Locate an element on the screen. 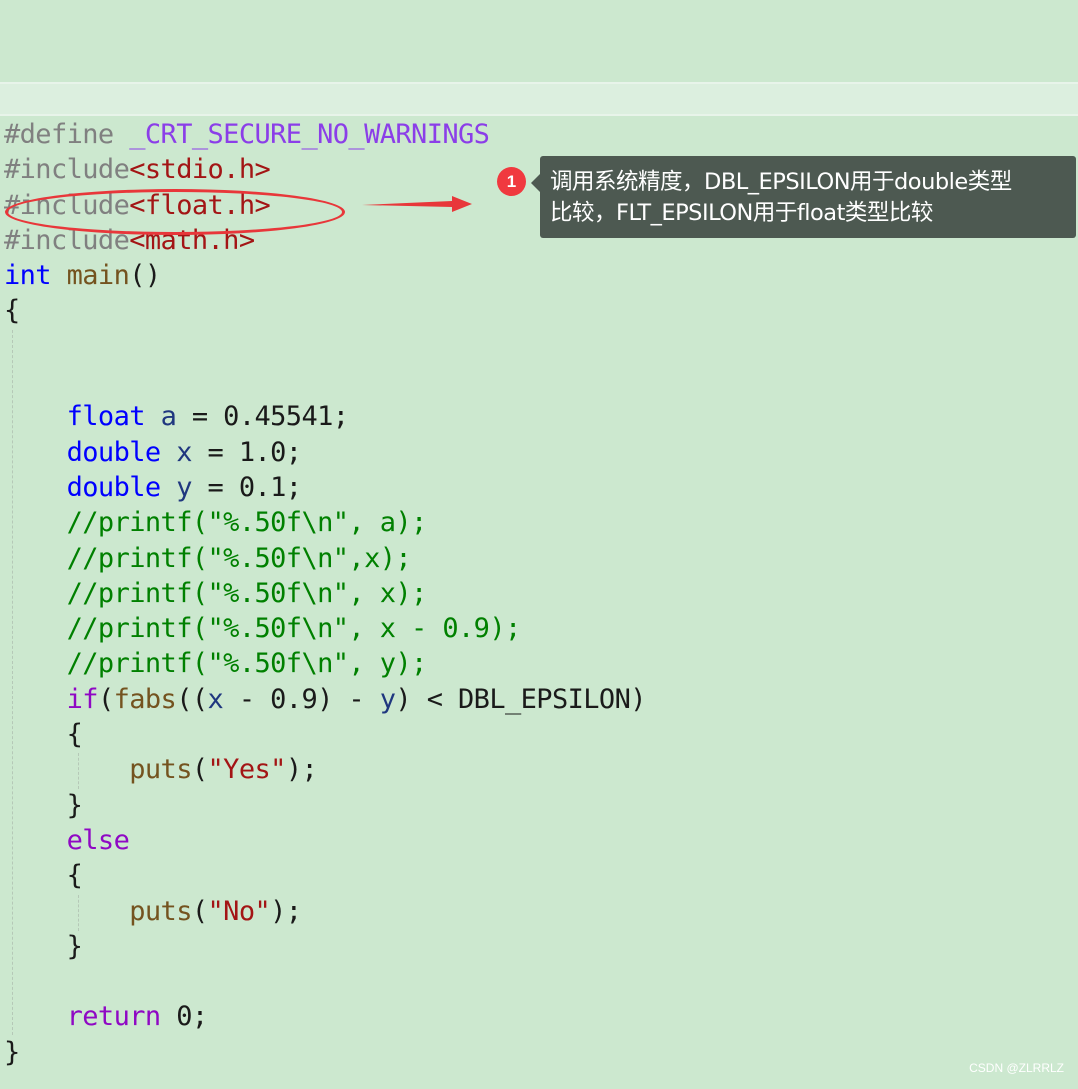 This screenshot has width=1078, height=1089. code-line: int main() is located at coordinates (325, 275).